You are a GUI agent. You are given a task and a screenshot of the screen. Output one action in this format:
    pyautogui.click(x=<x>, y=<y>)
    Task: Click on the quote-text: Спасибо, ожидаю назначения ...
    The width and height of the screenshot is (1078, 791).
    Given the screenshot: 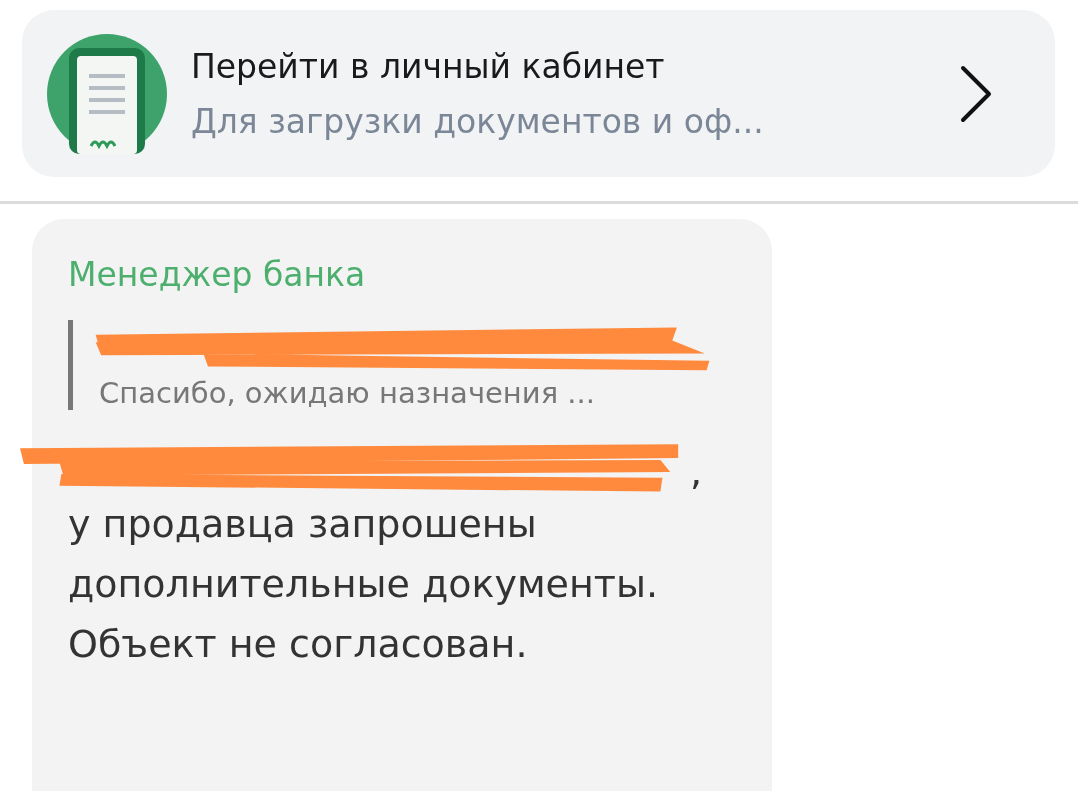 What is the action you would take?
    pyautogui.click(x=347, y=393)
    